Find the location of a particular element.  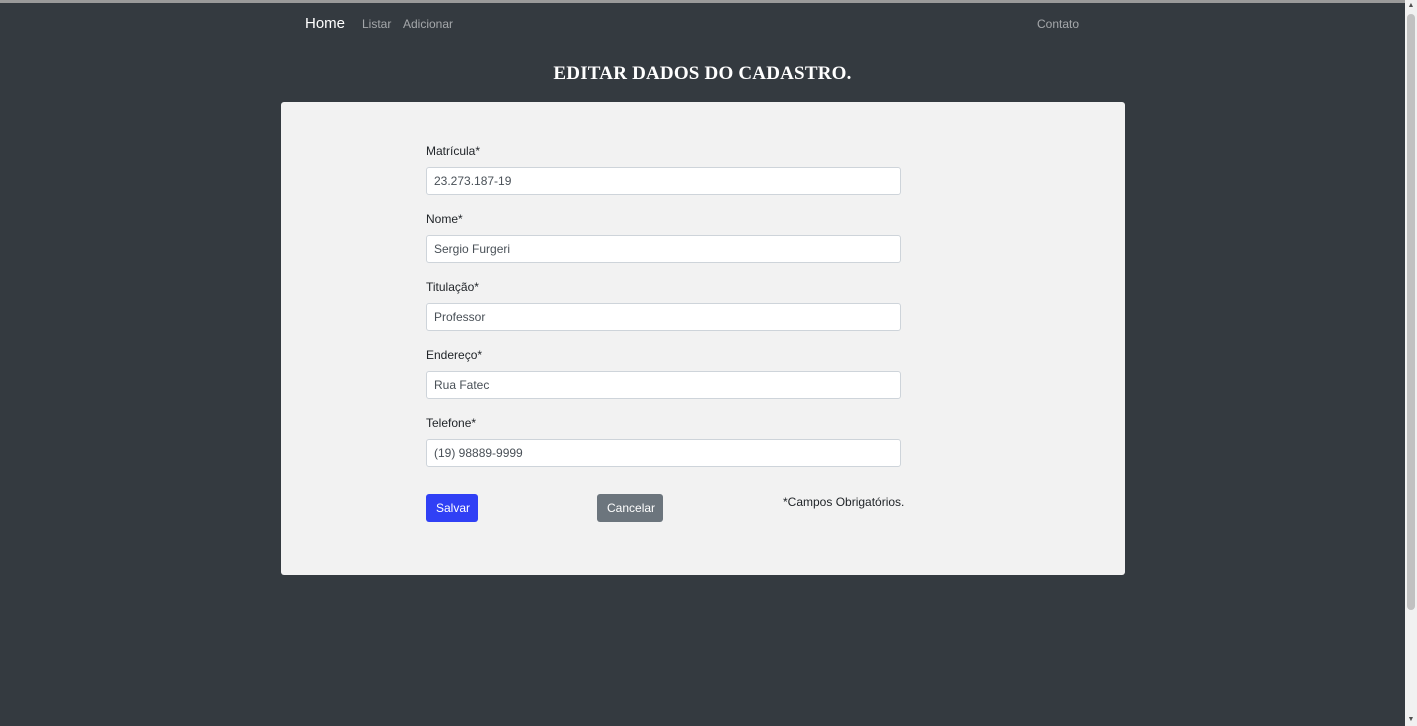

matricula-input is located at coordinates (663, 181).